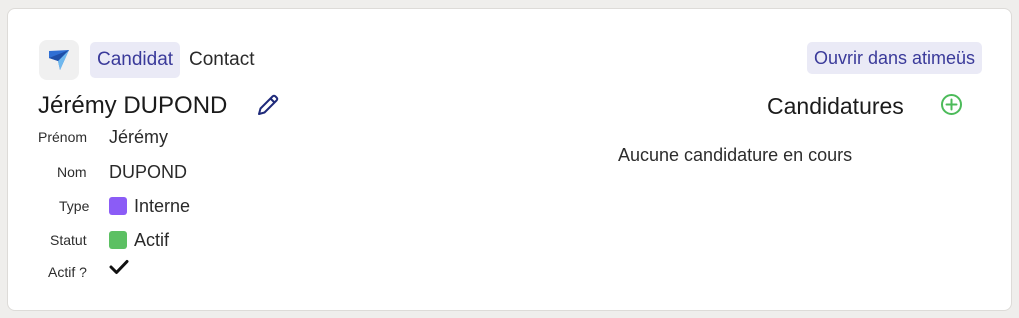  What do you see at coordinates (68, 240) in the screenshot?
I see `field-label: Statut` at bounding box center [68, 240].